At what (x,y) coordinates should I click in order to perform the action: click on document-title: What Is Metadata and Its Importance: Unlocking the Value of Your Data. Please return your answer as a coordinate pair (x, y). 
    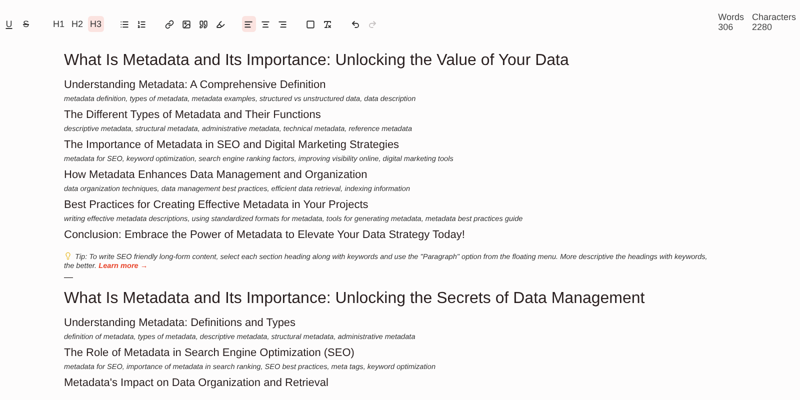
    Looking at the image, I should click on (317, 61).